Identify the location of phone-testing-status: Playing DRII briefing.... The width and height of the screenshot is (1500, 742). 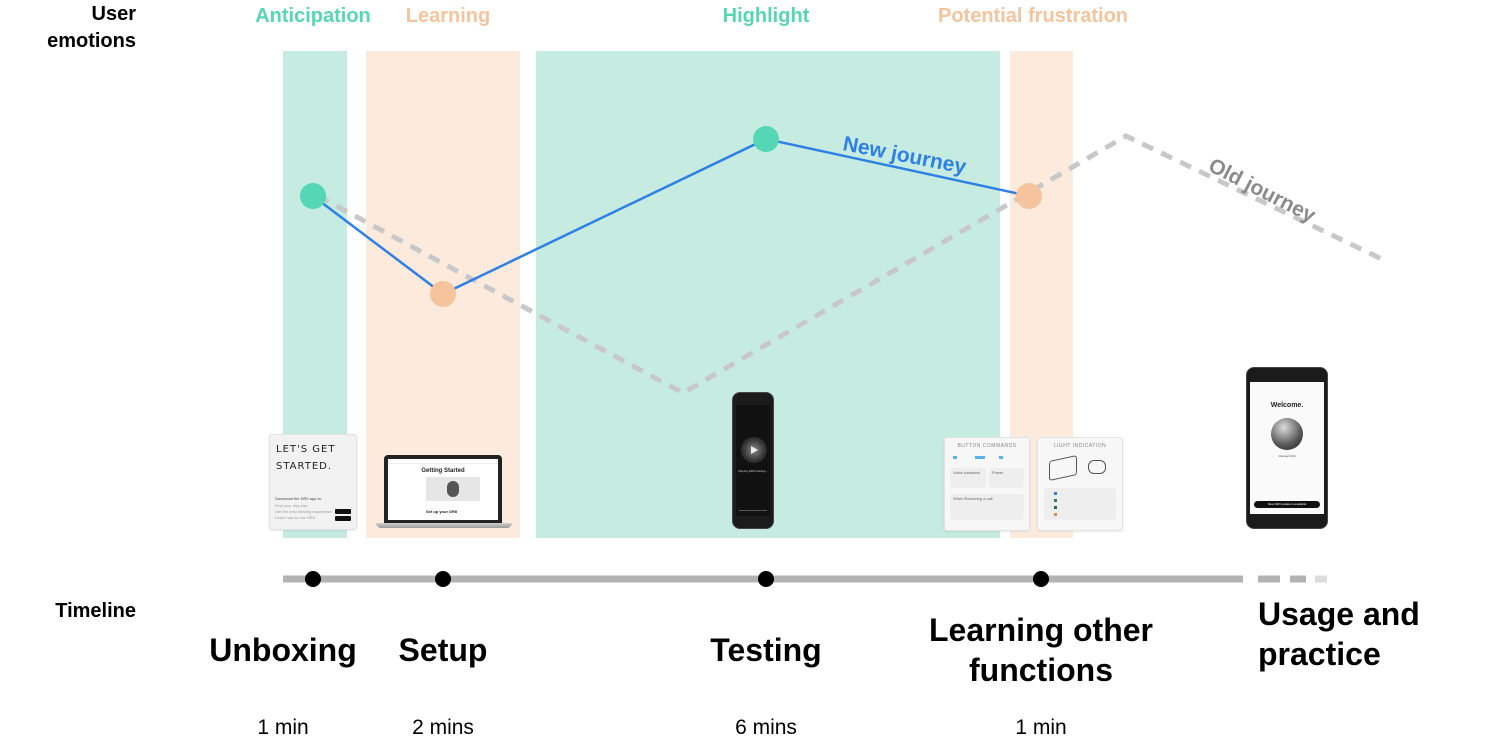
(753, 471).